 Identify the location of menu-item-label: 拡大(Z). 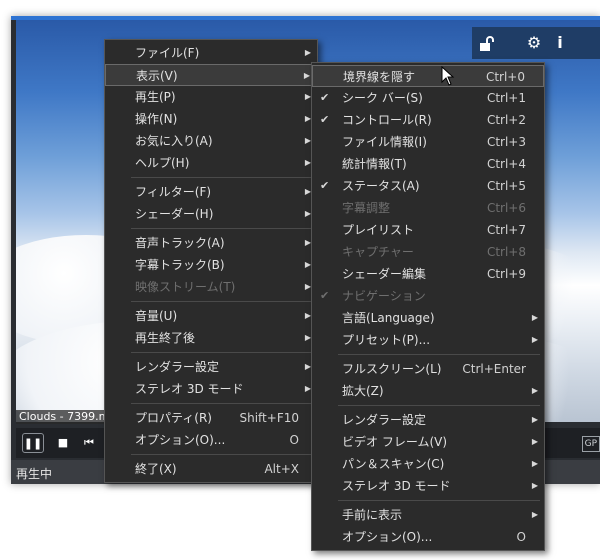
(363, 391).